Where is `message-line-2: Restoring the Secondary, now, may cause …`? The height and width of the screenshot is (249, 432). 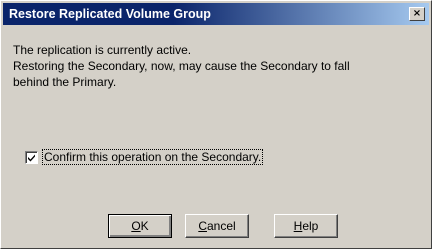 message-line-2: Restoring the Secondary, now, may cause … is located at coordinates (181, 66).